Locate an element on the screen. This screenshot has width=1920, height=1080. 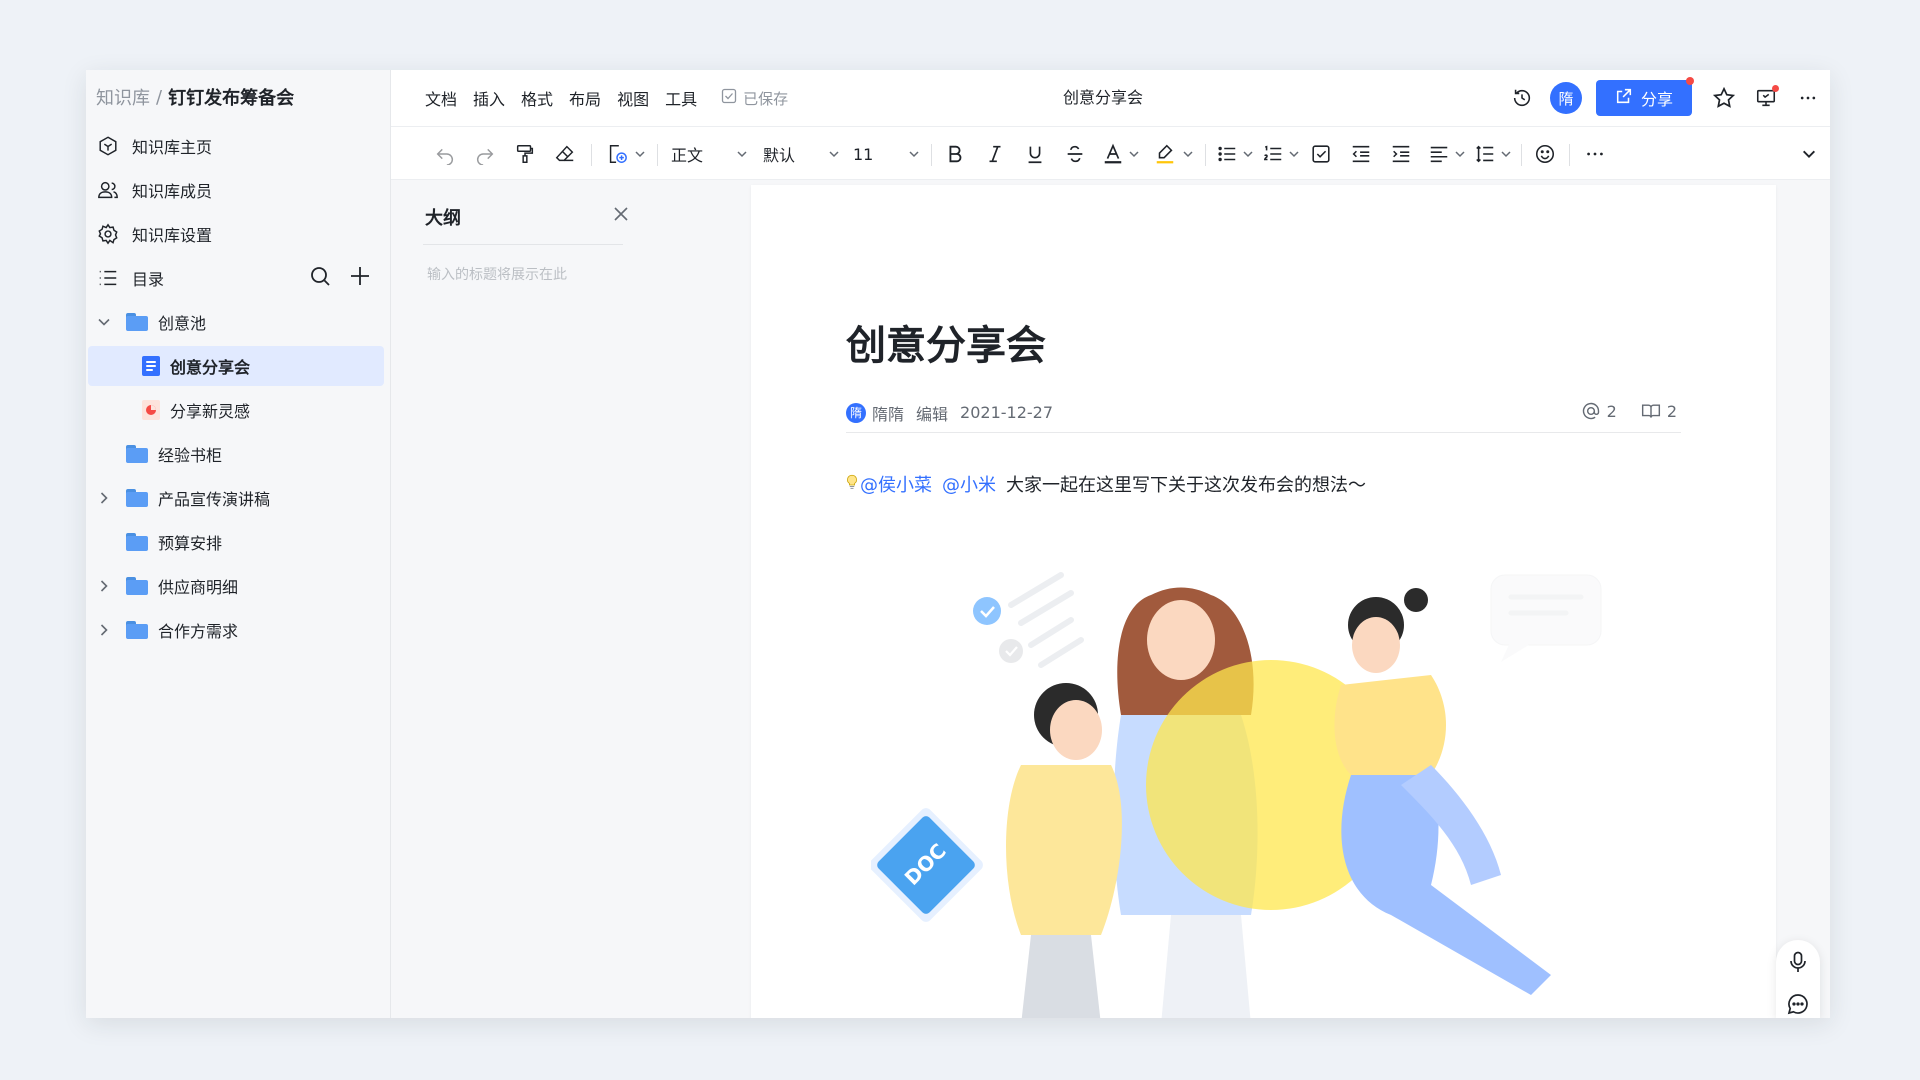
tree-item-folder: 预算安排 is located at coordinates (236, 542).